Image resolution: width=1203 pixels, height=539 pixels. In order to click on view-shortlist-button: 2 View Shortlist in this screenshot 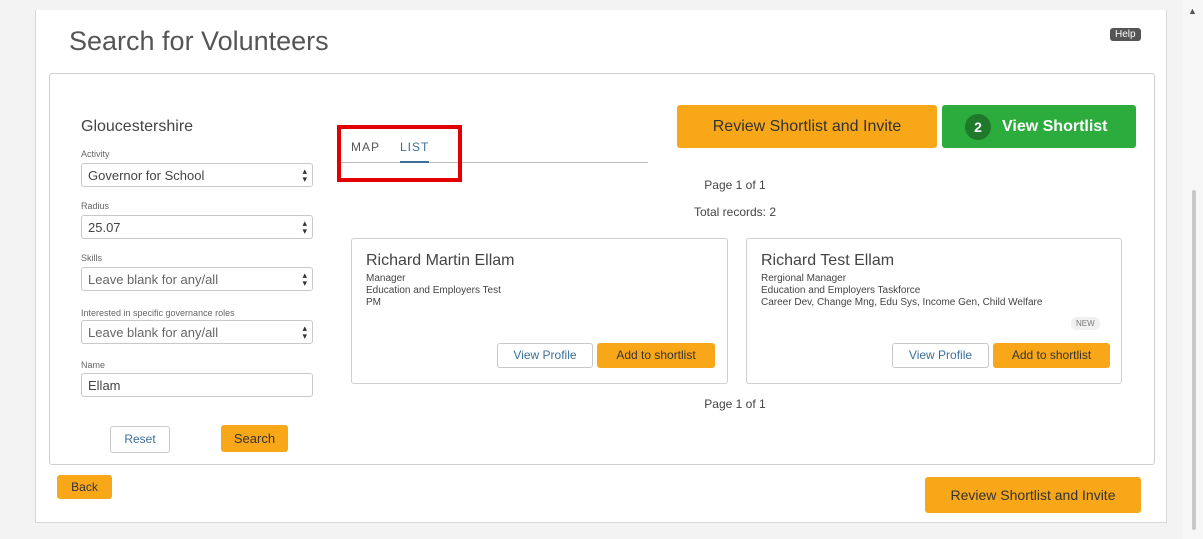, I will do `click(1039, 126)`.